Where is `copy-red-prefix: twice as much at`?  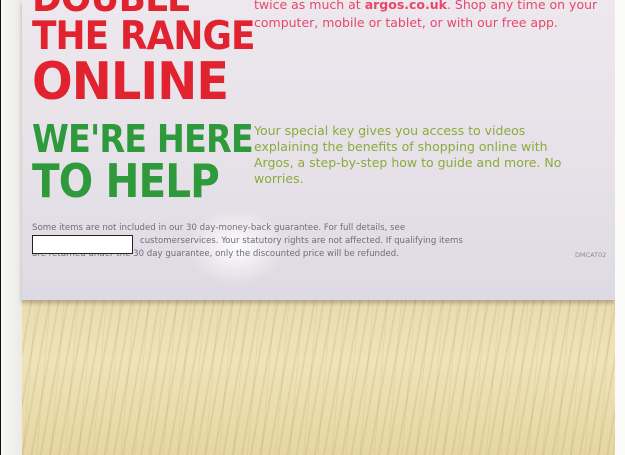 copy-red-prefix: twice as much at is located at coordinates (309, 6).